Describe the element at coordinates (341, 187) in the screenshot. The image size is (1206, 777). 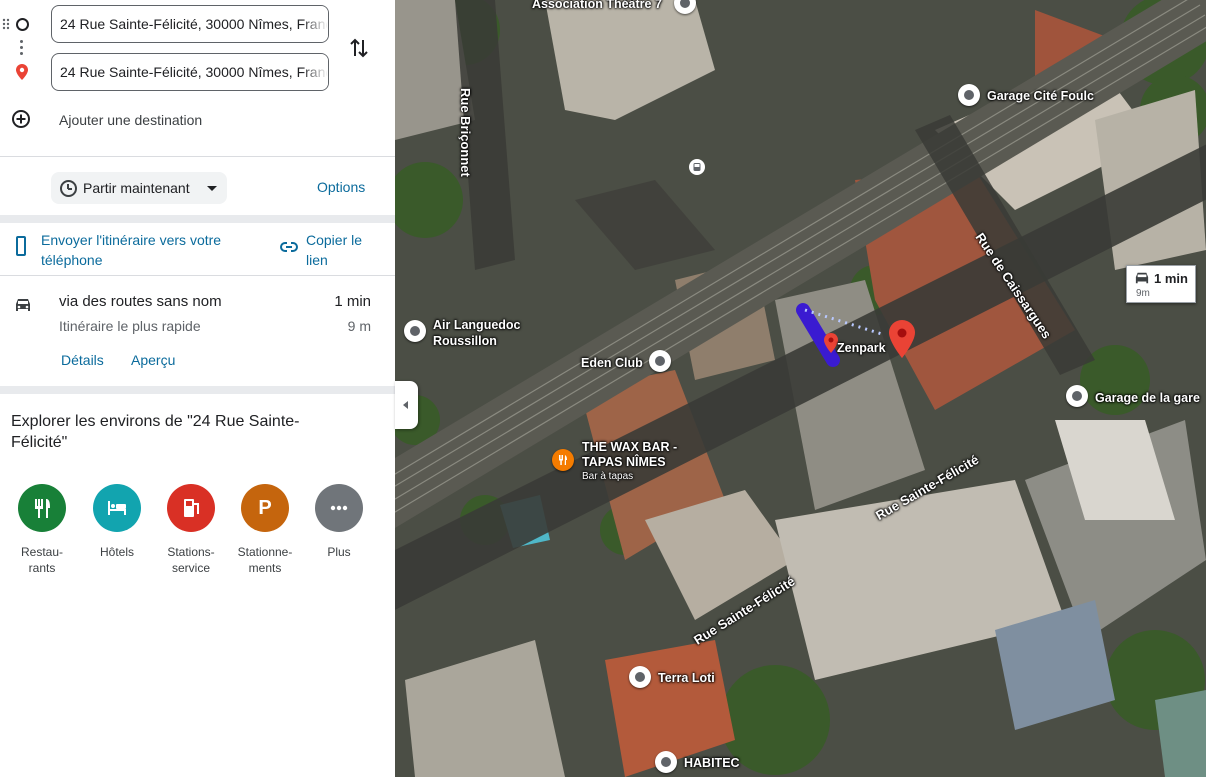
I see `options-button: Options` at that location.